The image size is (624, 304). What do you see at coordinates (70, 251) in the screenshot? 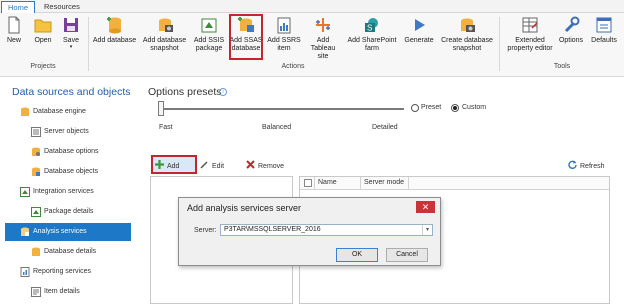
I see `nav-item-label: Database details` at bounding box center [70, 251].